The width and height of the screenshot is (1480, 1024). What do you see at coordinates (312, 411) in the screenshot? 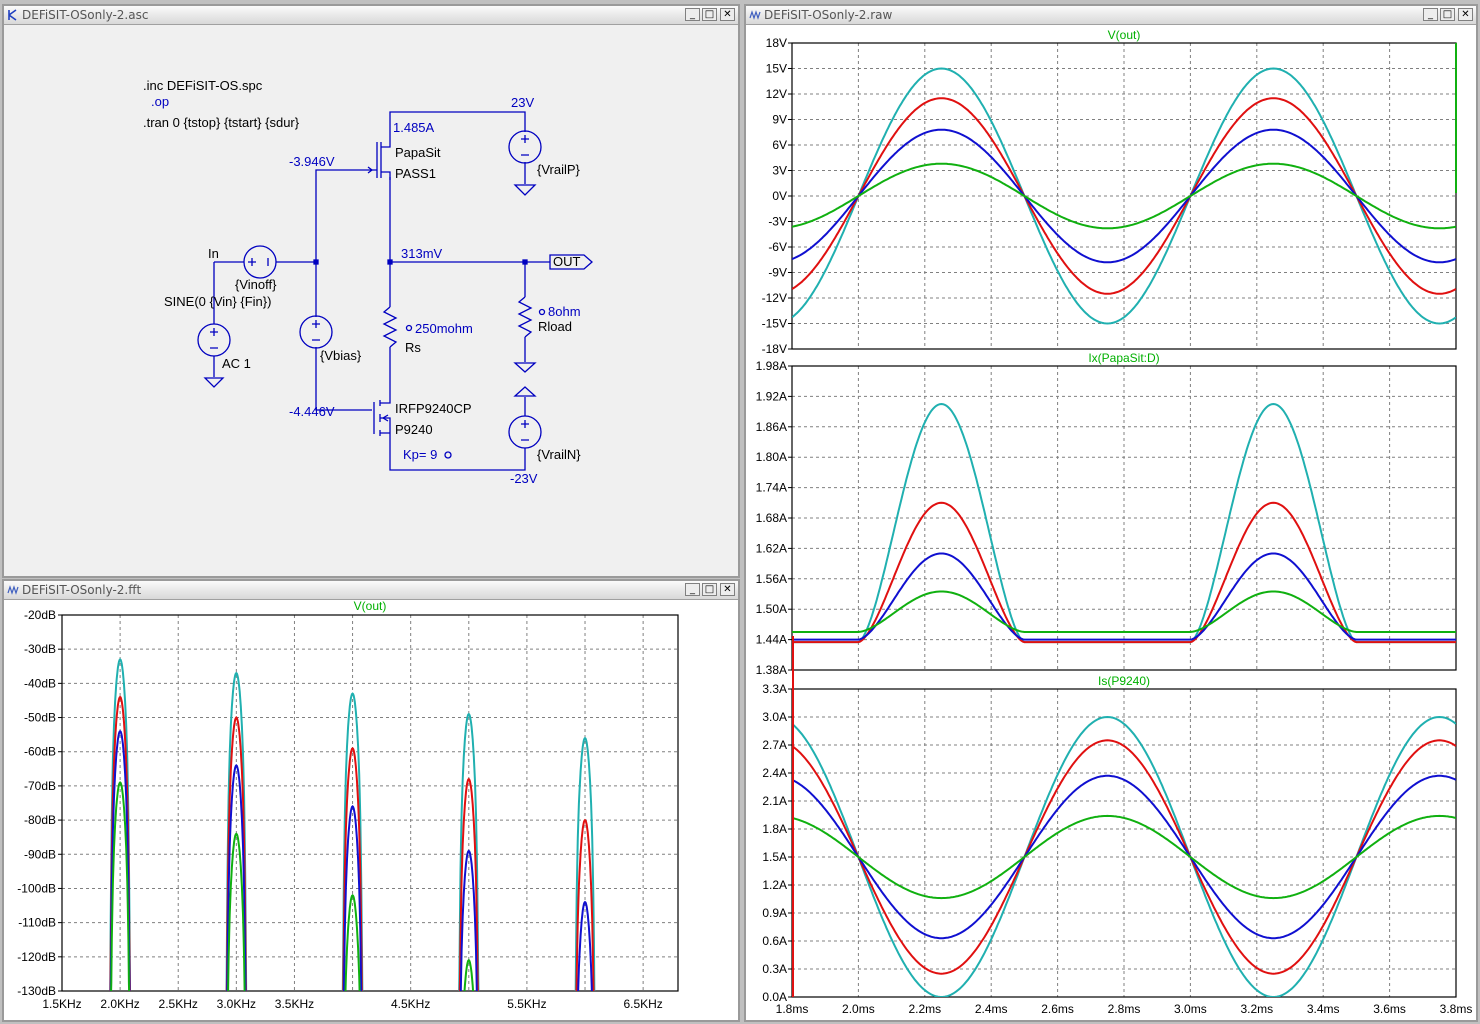
I see `label-v-gate-bot: -4.446V` at bounding box center [312, 411].